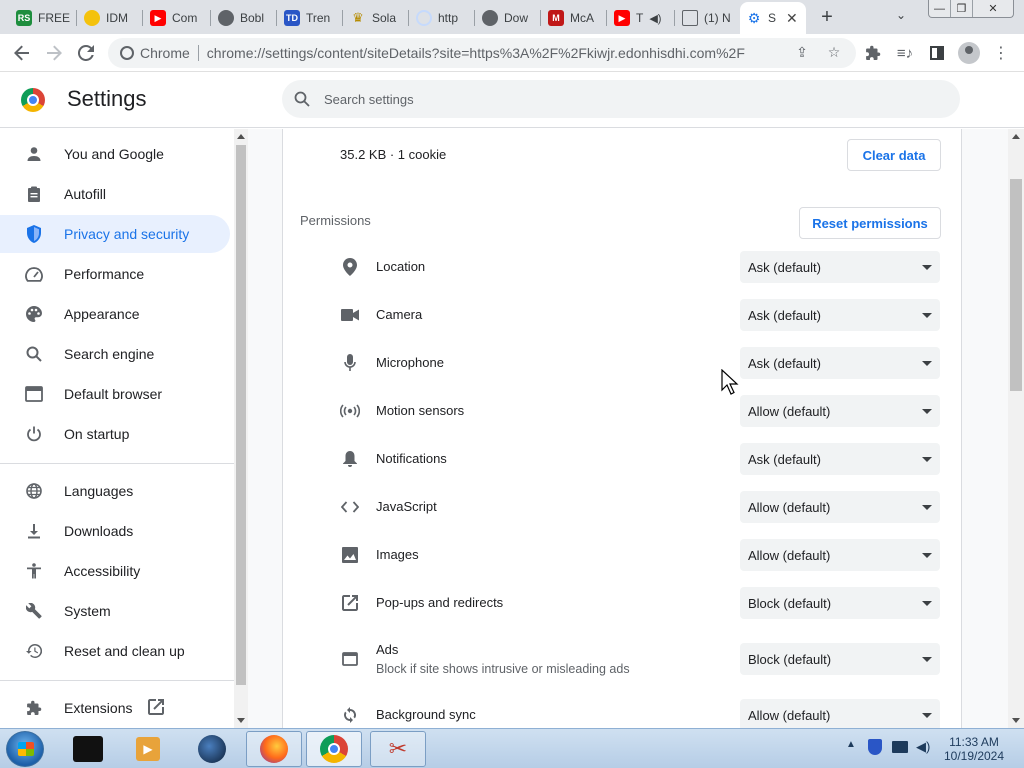  What do you see at coordinates (993, 8) in the screenshot?
I see `close-window-icon: ✕` at bounding box center [993, 8].